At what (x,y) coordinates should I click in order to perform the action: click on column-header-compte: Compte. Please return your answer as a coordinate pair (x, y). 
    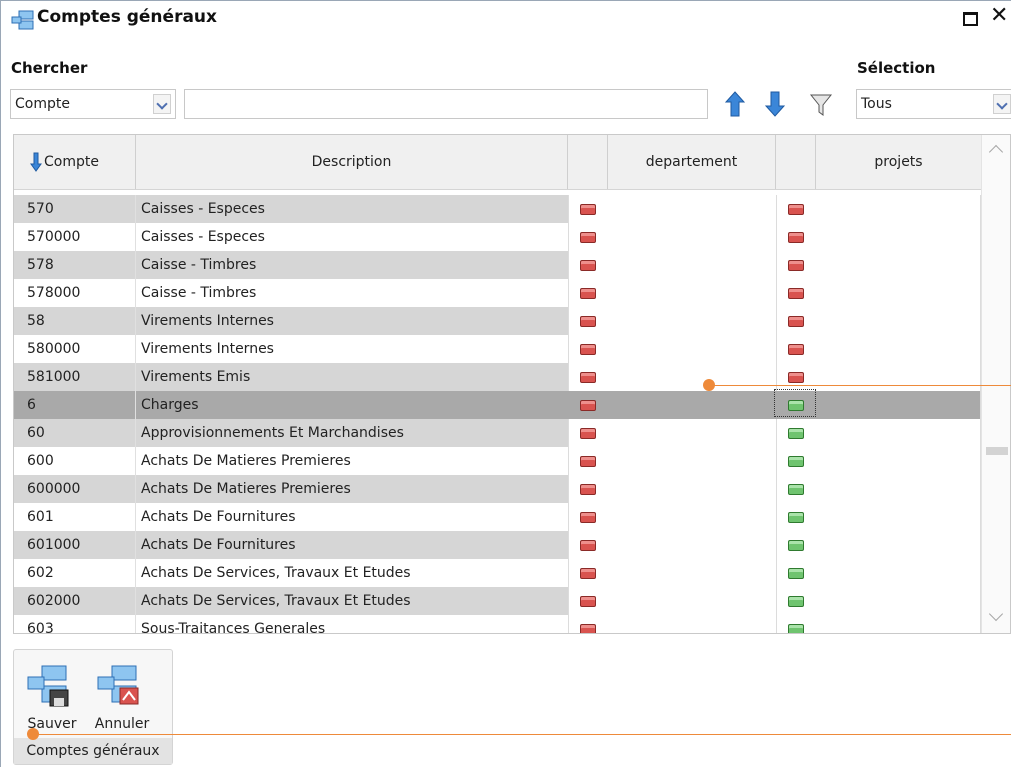
    Looking at the image, I should click on (75, 162).